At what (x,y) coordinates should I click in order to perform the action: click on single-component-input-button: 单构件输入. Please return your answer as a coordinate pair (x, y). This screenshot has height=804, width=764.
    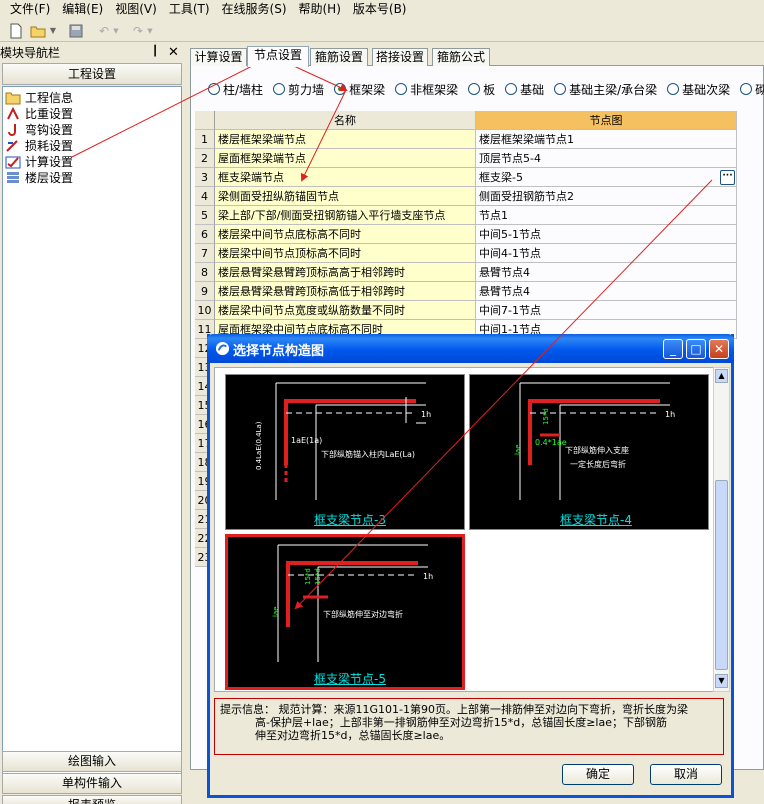
    Looking at the image, I should click on (92, 783).